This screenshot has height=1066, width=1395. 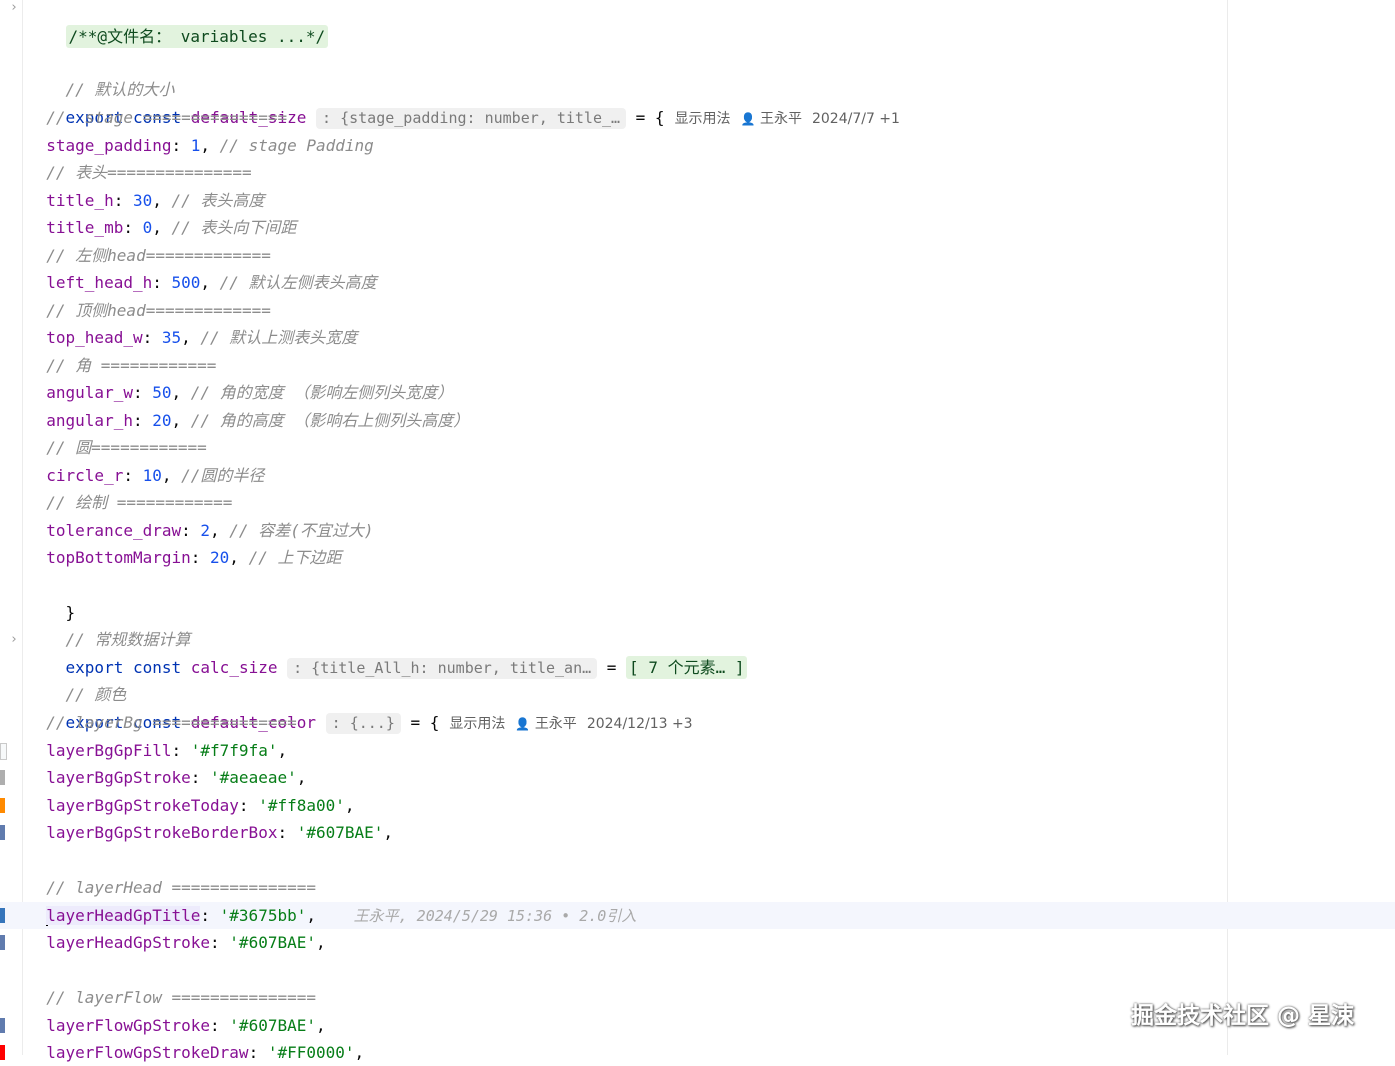 I want to click on code-line: topBottomMargin: 20, // 上下边距, so click(x=184, y=557).